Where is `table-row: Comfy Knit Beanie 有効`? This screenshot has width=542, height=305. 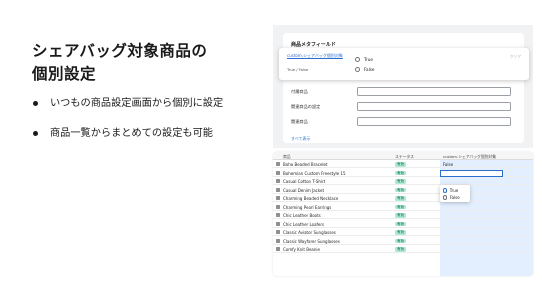
table-row: Comfy Knit Beanie 有効 is located at coordinates (403, 249).